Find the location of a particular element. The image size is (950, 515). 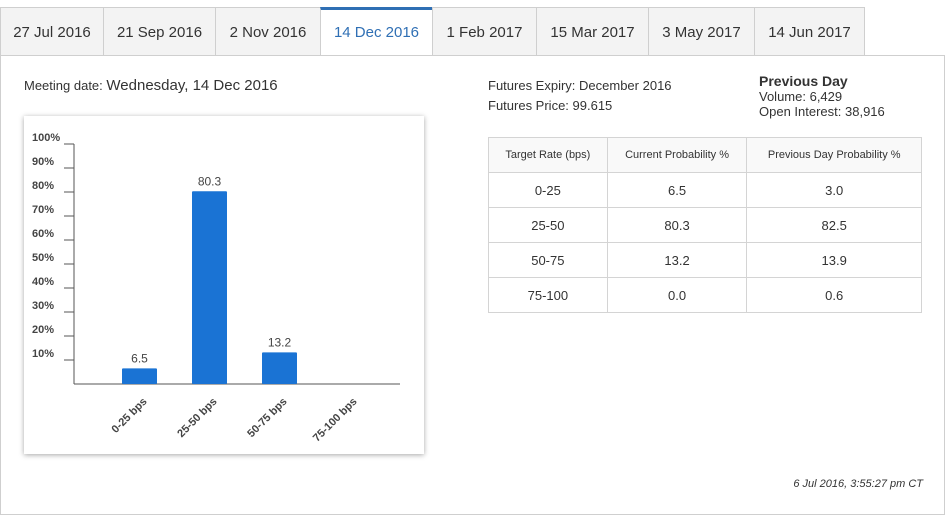

x-category-label: 25-50 bps is located at coordinates (197, 418).